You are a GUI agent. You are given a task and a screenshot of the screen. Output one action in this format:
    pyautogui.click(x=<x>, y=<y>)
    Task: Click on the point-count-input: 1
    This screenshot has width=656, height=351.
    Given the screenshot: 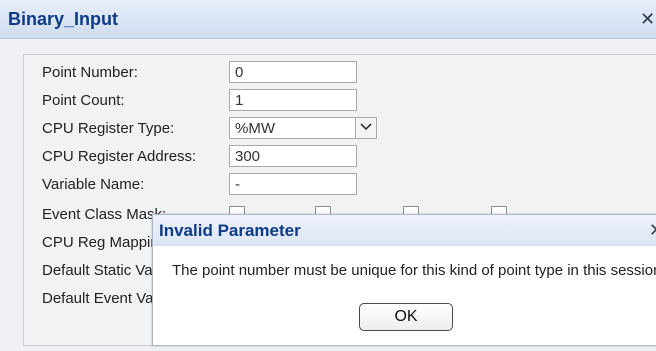 What is the action you would take?
    pyautogui.click(x=293, y=100)
    